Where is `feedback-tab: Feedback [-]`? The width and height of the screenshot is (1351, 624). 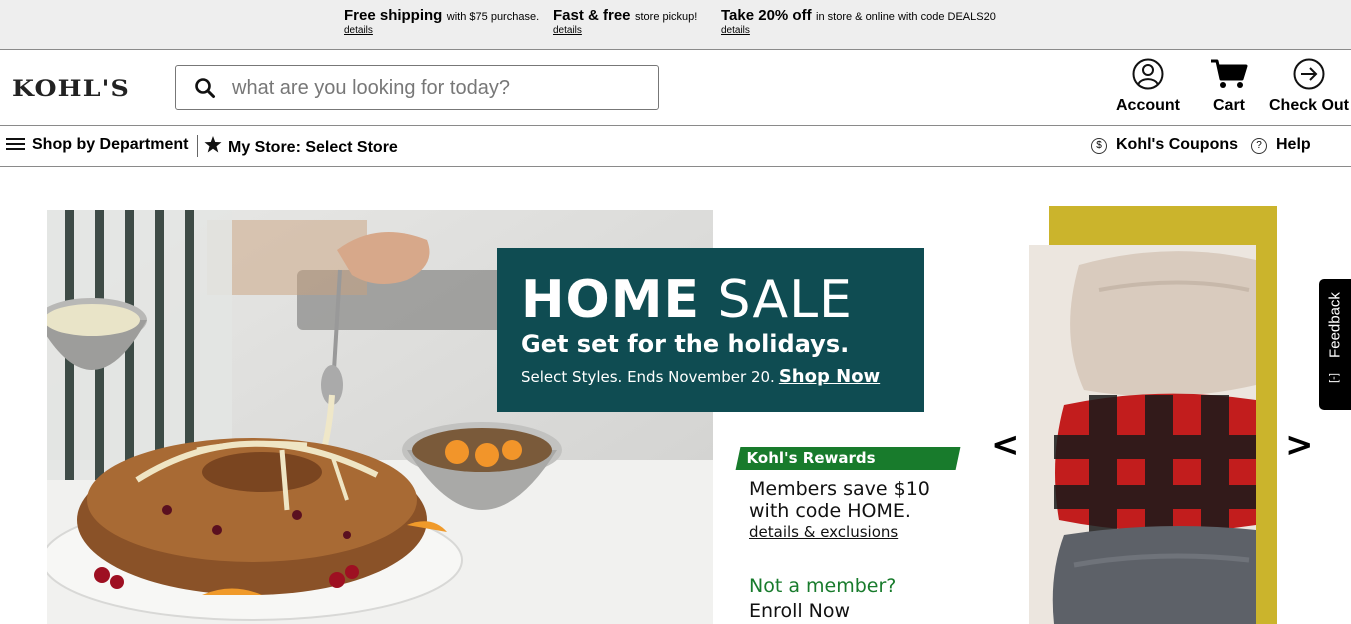
feedback-tab: Feedback [-] is located at coordinates (1335, 344).